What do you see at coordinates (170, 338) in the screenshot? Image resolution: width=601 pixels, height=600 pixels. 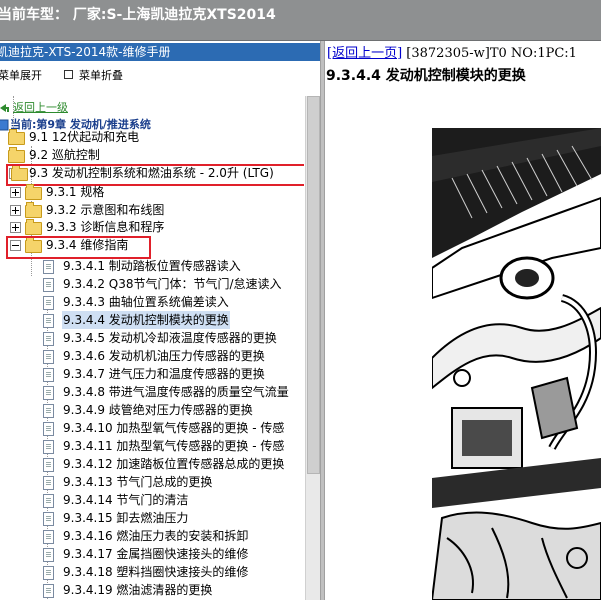 I see `tree-label: 9.3.4.5 发动机冷却液温度传感器的更换` at bounding box center [170, 338].